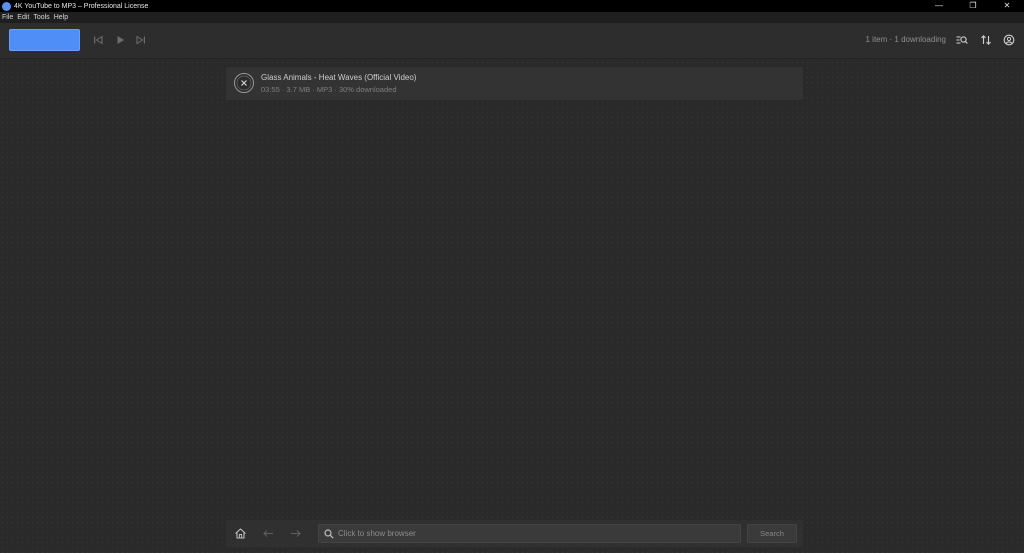 Image resolution: width=1024 pixels, height=553 pixels. I want to click on play-icon, so click(120, 40).